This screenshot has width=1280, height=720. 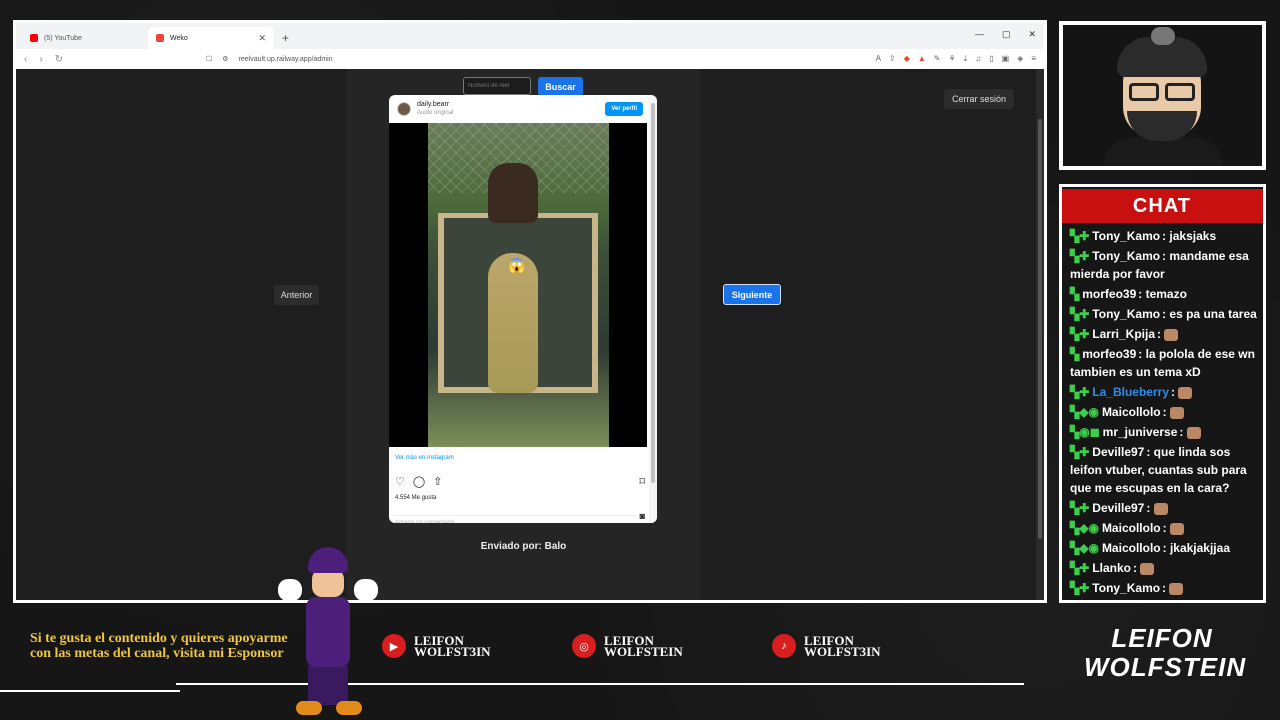 What do you see at coordinates (1006, 59) in the screenshot?
I see `wallet-icon: ▣` at bounding box center [1006, 59].